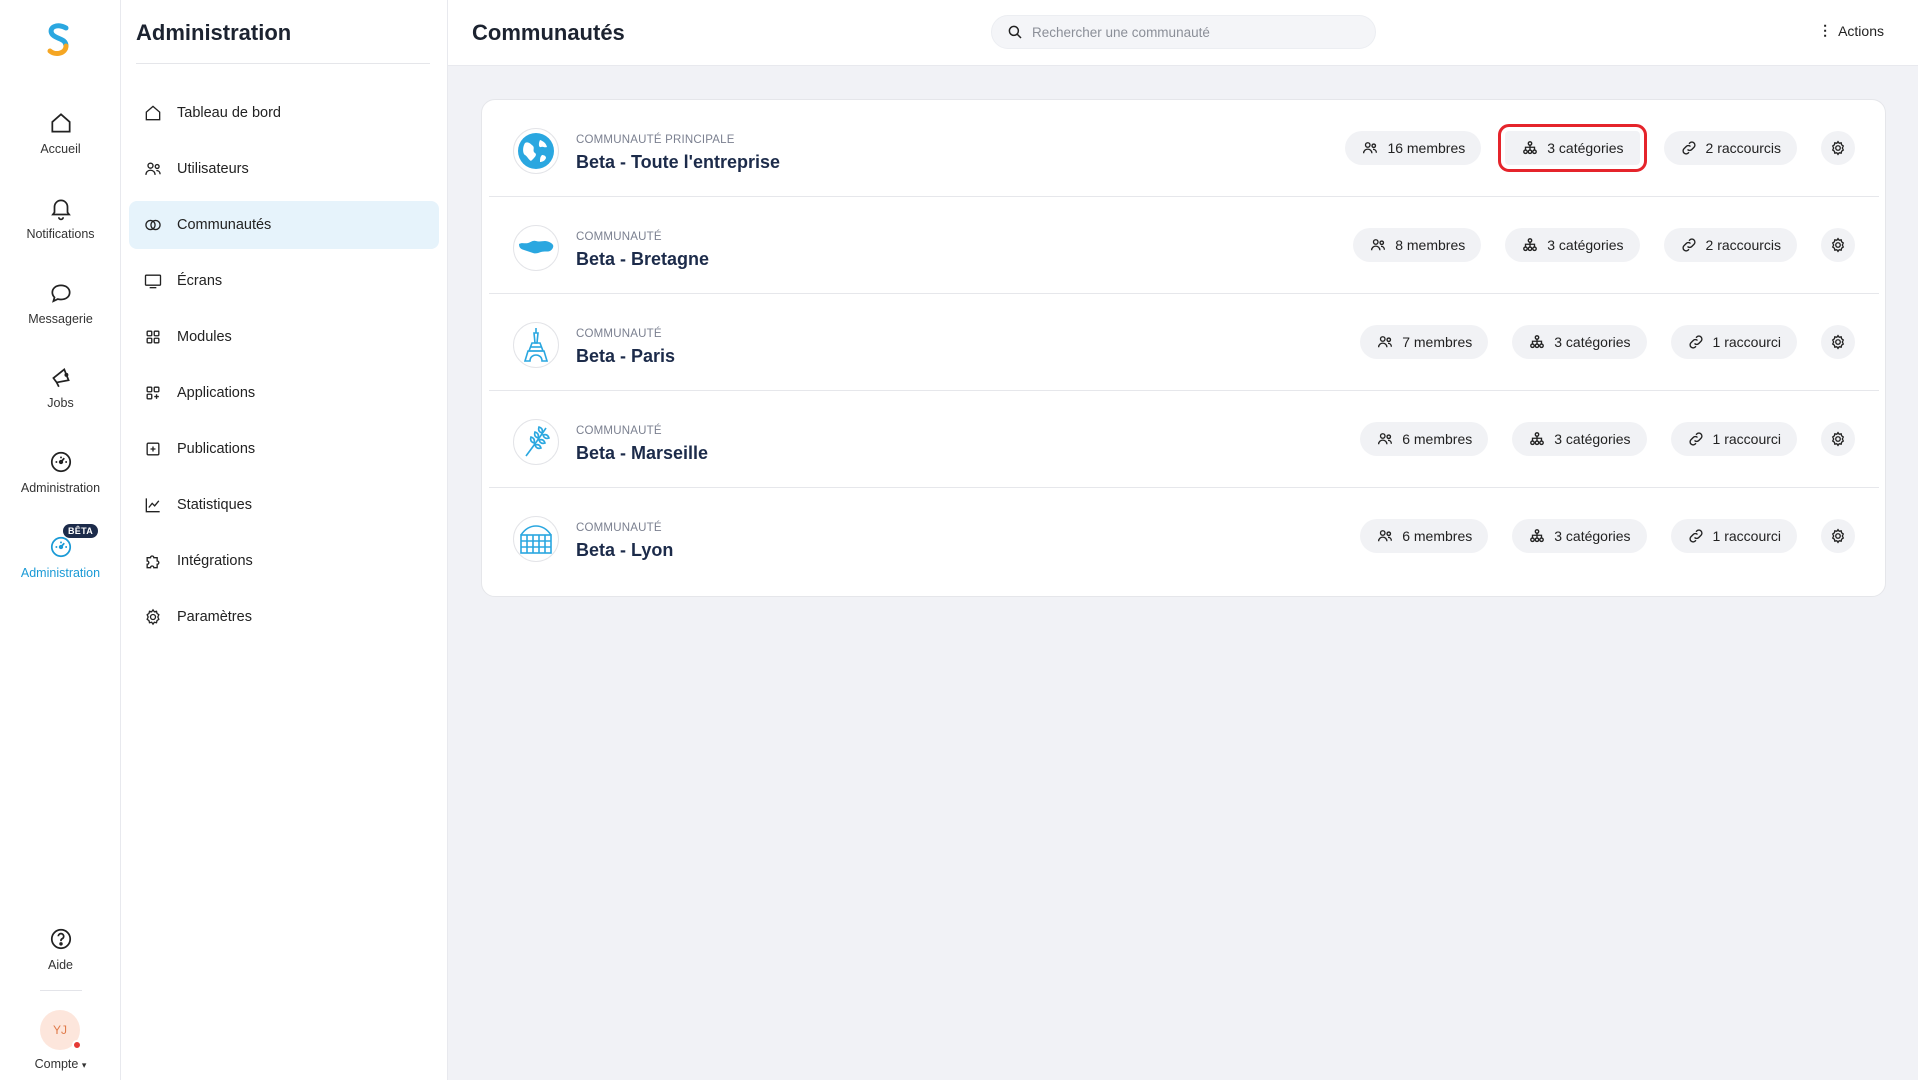 Image resolution: width=1918 pixels, height=1080 pixels. I want to click on rail-item-label: Accueil, so click(60, 149).